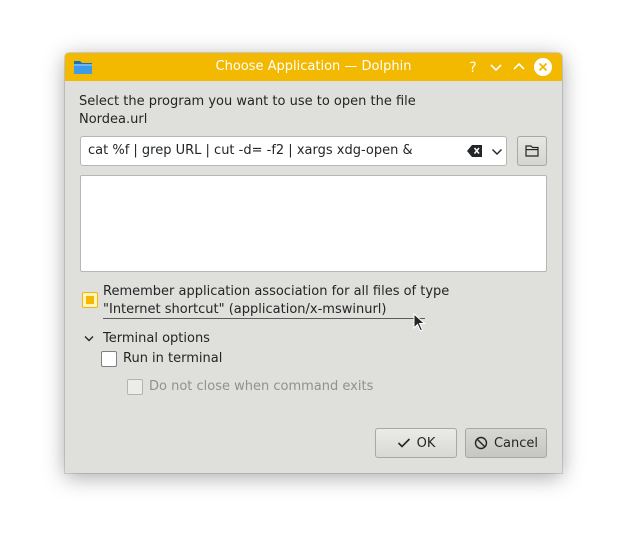 The image size is (627, 551). I want to click on maximize-icon, so click(519, 67).